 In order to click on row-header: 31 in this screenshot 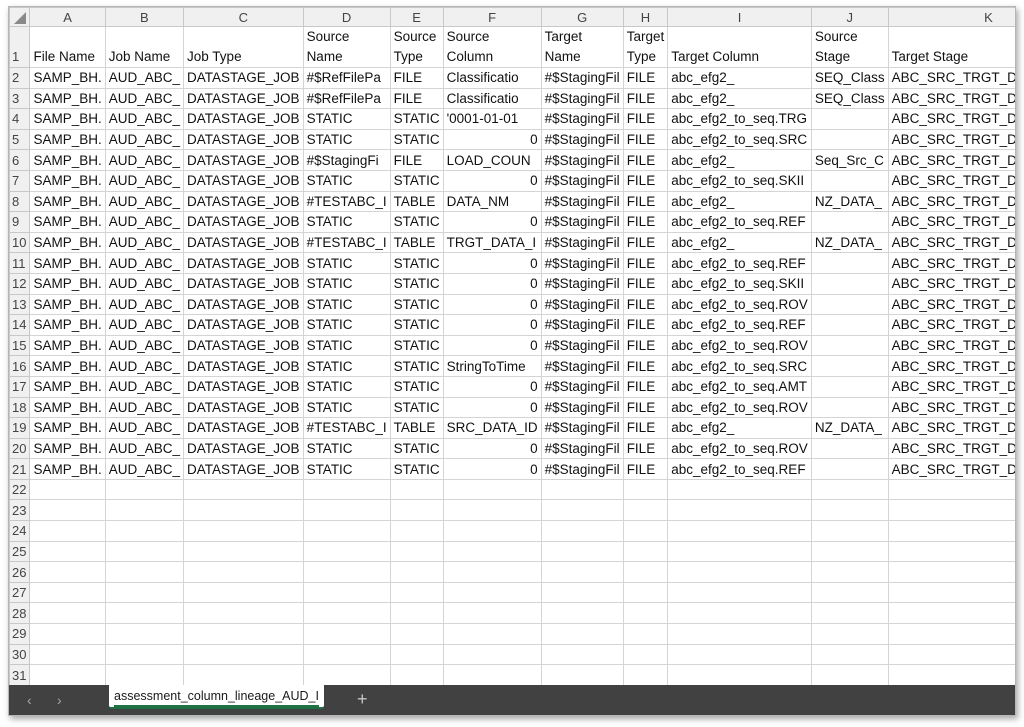, I will do `click(20, 675)`.